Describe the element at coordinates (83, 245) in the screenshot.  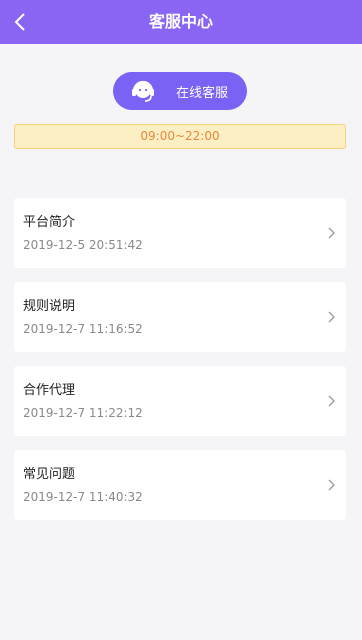
I see `item-date: 2019-12-5 20:51:42` at that location.